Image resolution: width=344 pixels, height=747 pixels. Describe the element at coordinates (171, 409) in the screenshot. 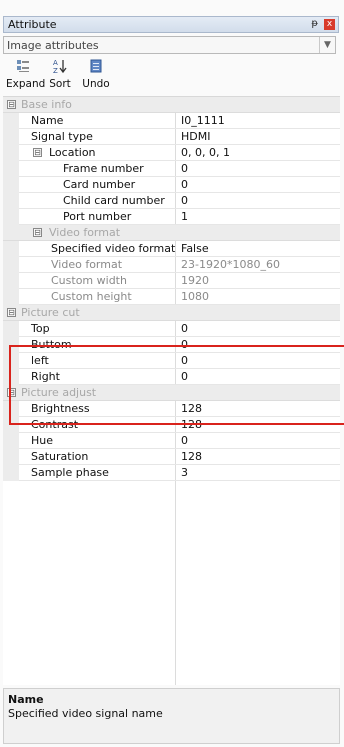

I see `property-row-brightness: Brightness 128` at that location.